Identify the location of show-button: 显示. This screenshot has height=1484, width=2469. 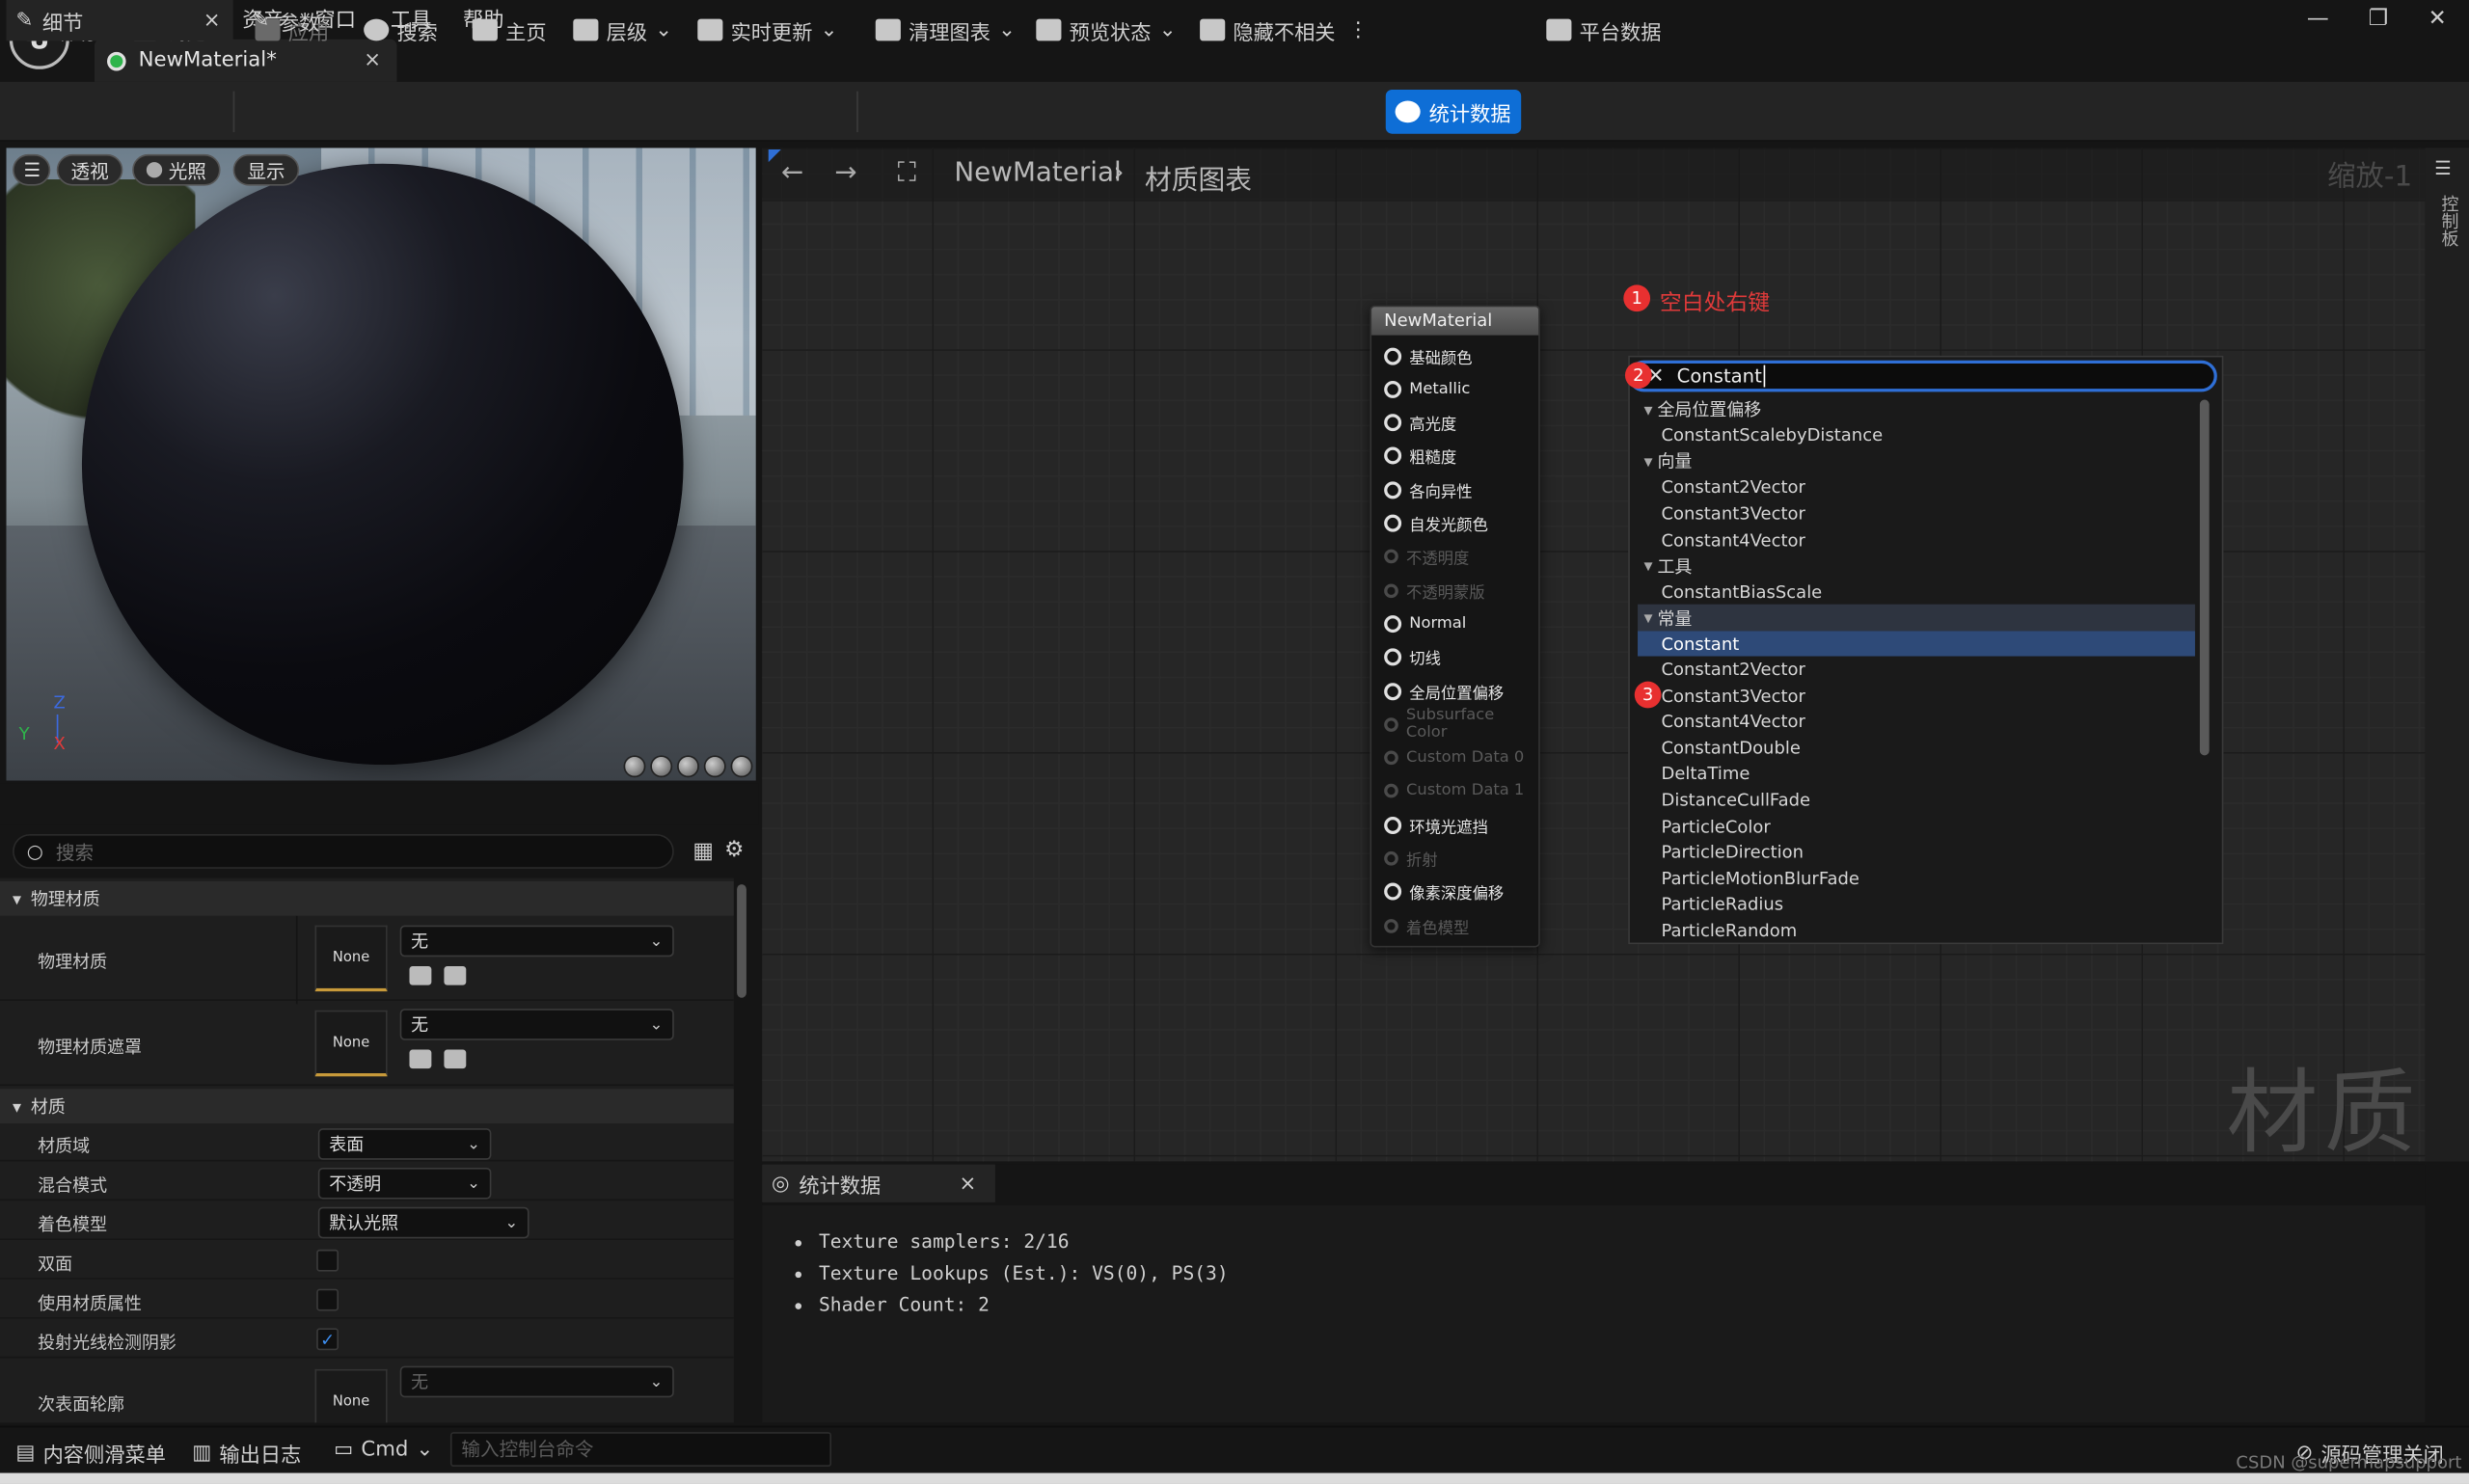
(266, 169).